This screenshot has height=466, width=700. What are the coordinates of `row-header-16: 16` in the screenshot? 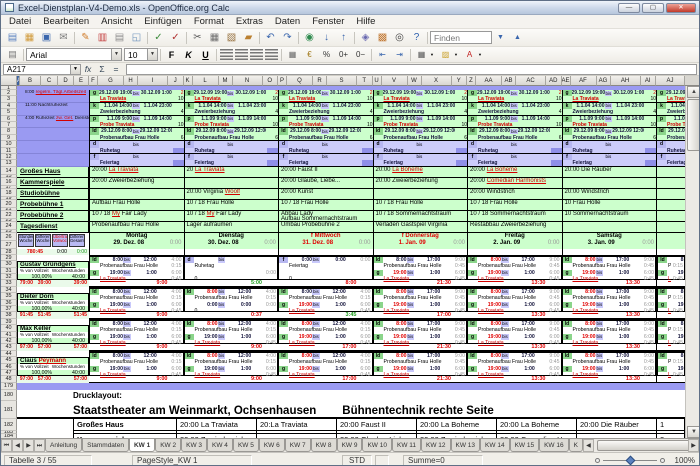 It's located at (9, 181).